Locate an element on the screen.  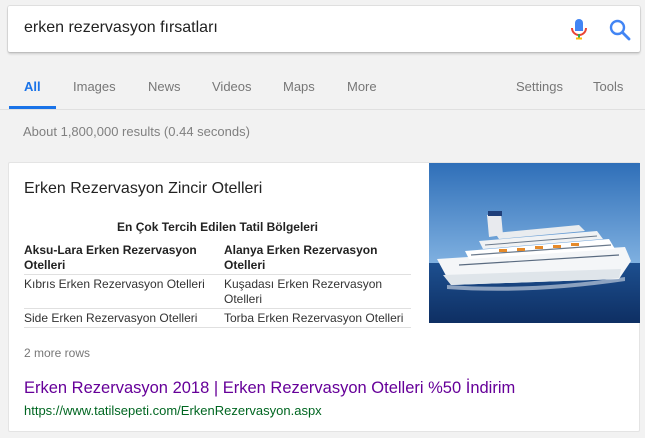
tab-settings: Settings is located at coordinates (539, 86).